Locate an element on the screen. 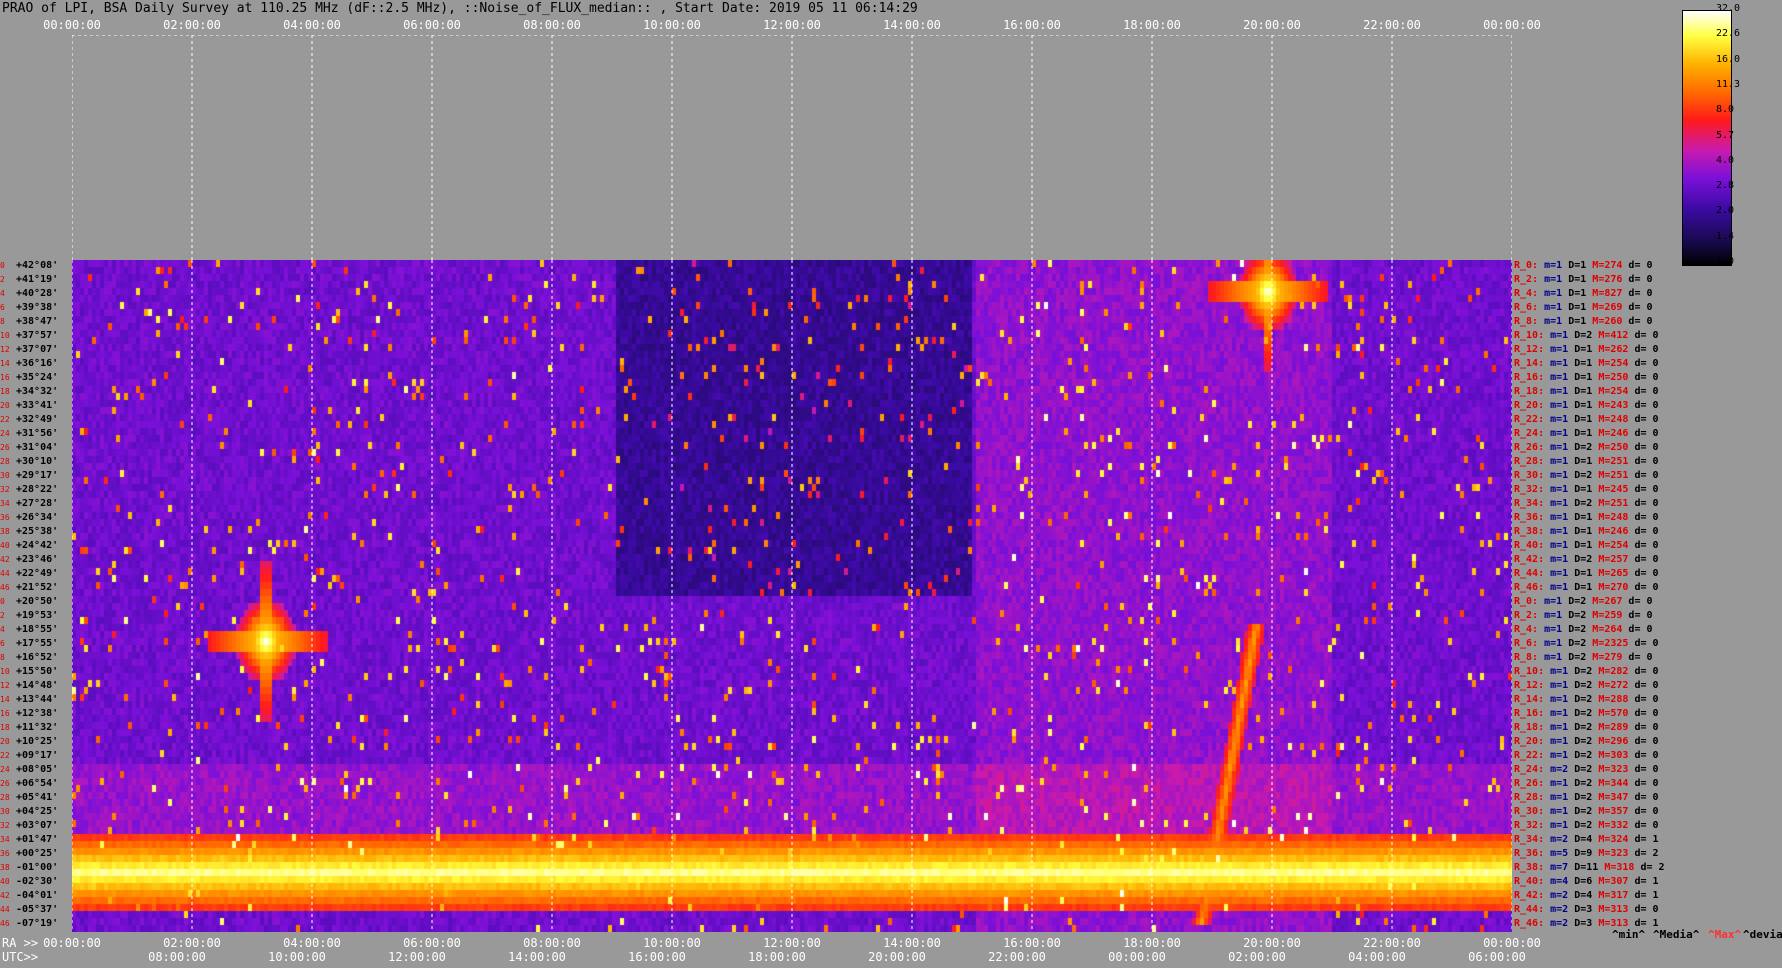  row-stats: R_34: m=1 D=2 M=251 d= 0 is located at coordinates (1586, 504).